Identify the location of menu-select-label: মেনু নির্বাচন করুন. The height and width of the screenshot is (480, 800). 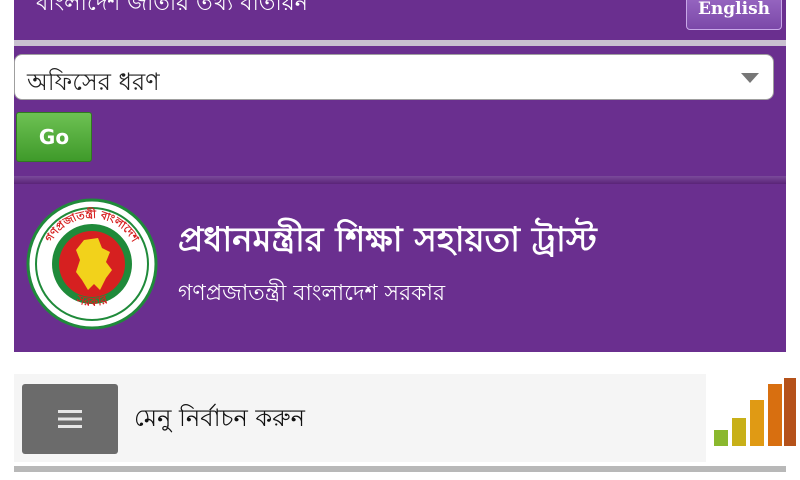
(219, 420).